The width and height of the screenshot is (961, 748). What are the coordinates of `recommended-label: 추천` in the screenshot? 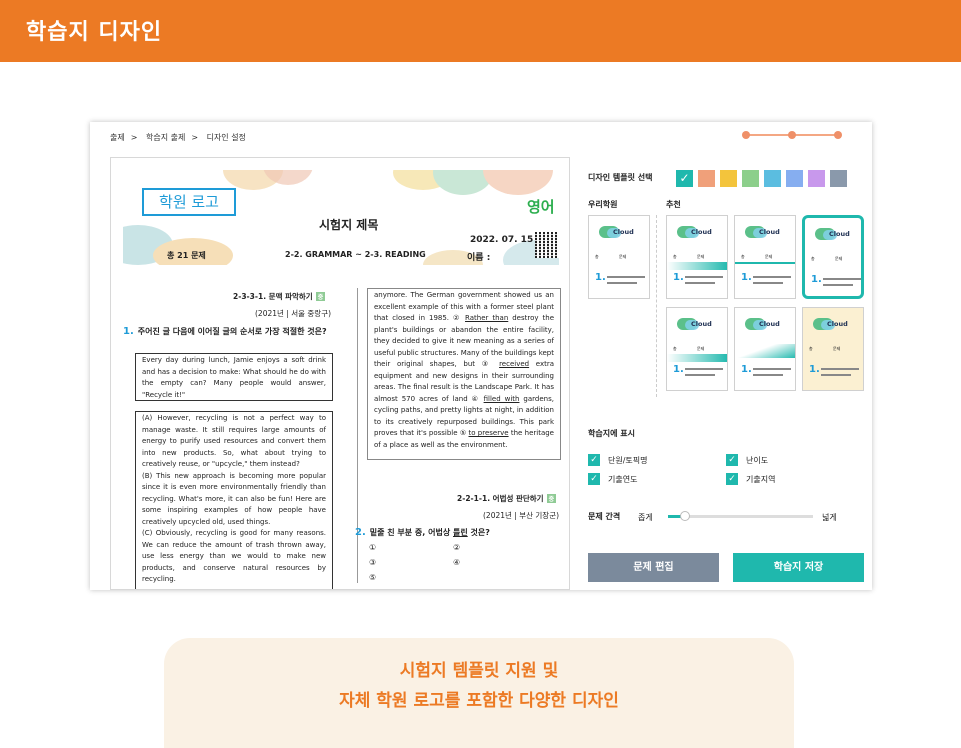 It's located at (673, 204).